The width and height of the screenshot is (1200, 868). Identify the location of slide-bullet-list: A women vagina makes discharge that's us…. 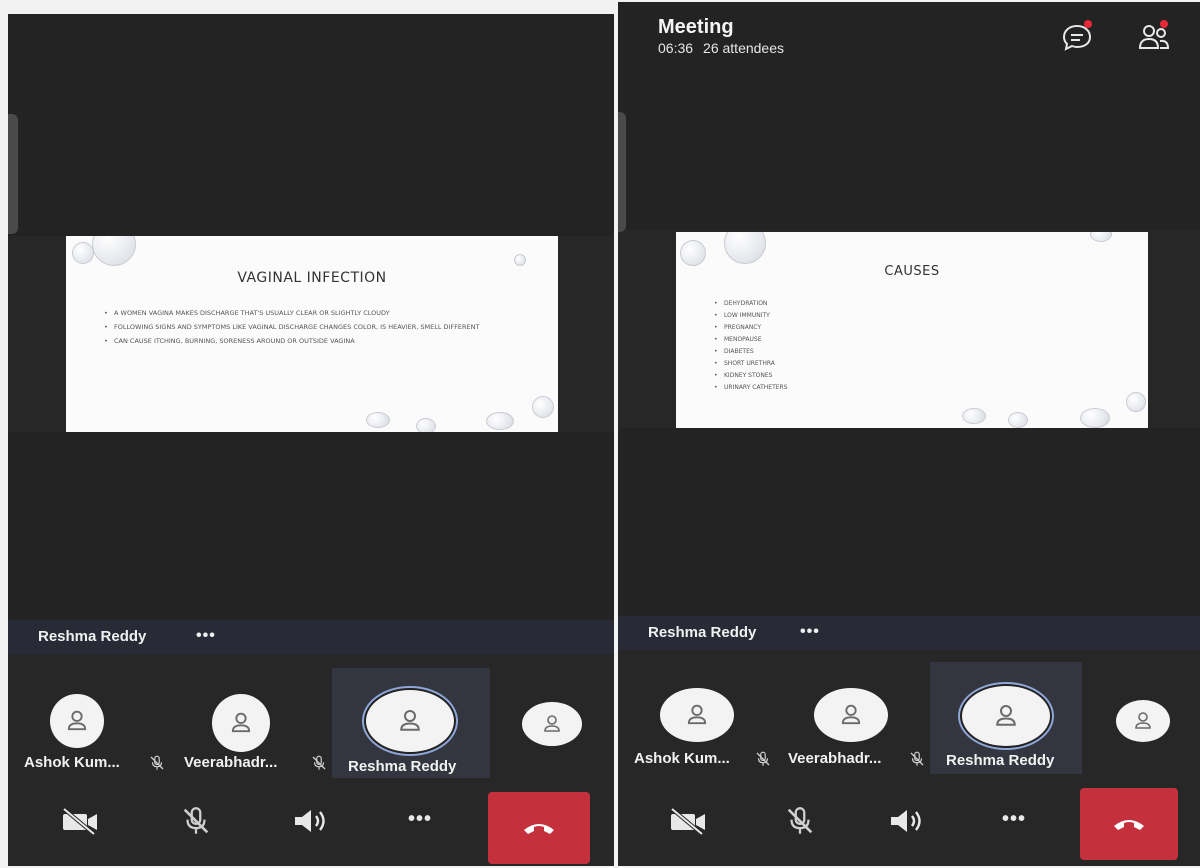
(324, 327).